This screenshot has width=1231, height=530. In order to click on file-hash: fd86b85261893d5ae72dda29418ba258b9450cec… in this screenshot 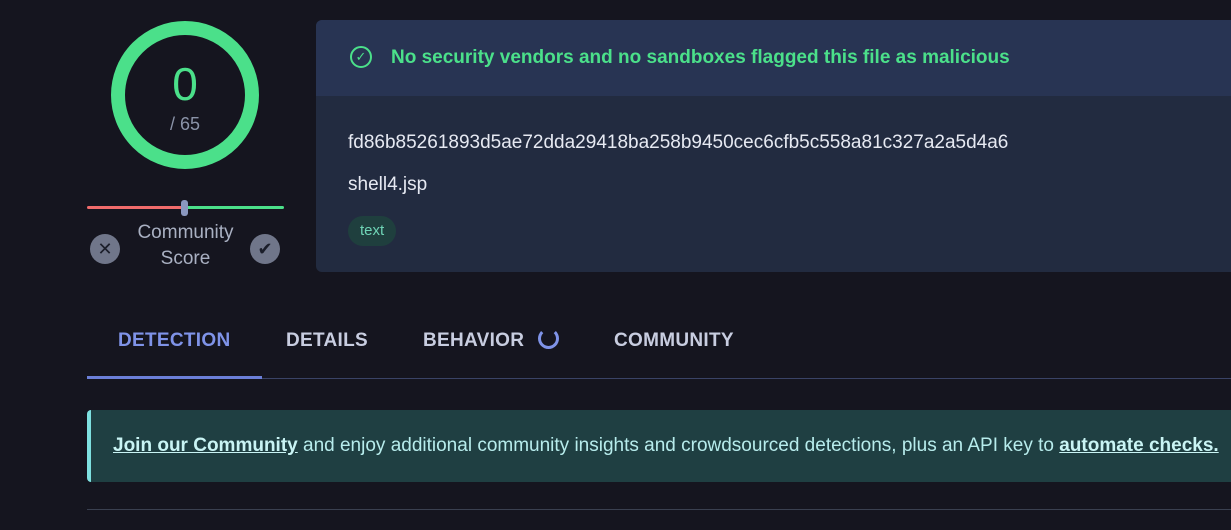, I will do `click(678, 143)`.